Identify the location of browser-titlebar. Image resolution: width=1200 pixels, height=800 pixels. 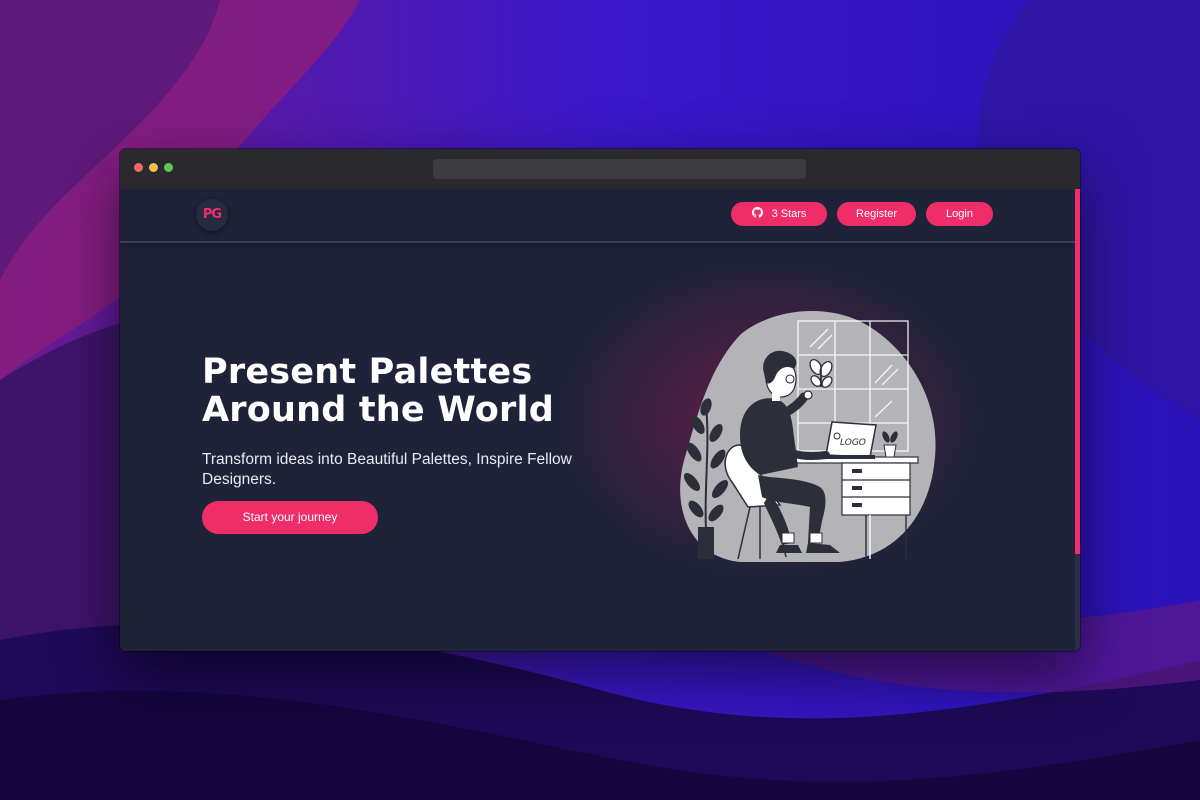
(600, 169).